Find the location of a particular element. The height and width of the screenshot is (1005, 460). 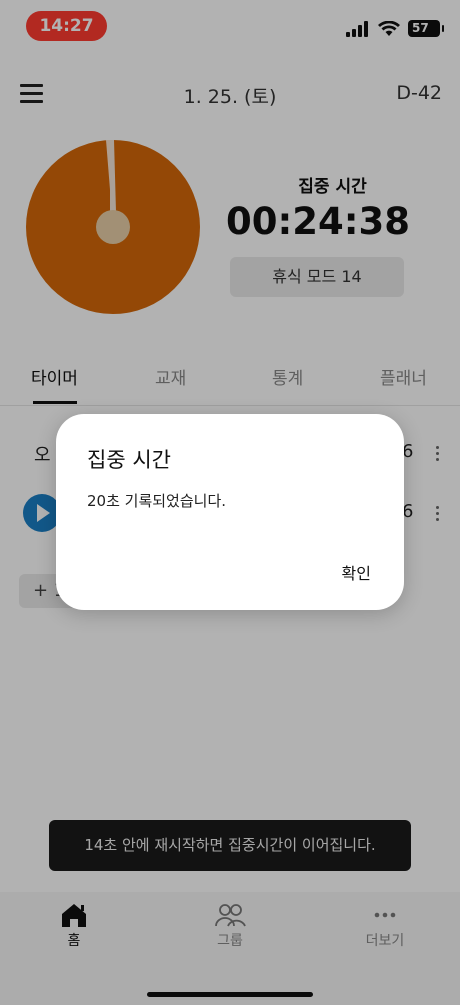

confirm-button: 확인 is located at coordinates (356, 572).